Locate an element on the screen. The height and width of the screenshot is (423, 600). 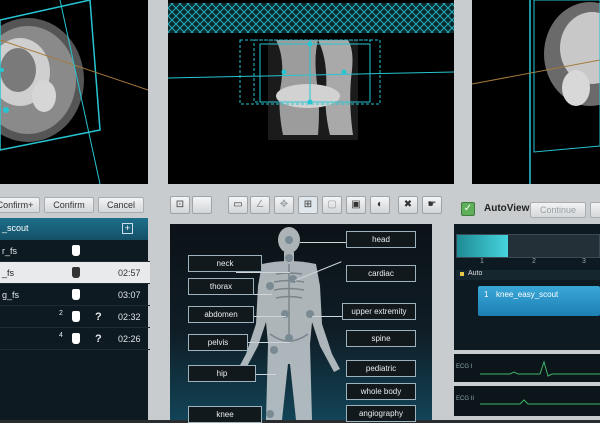
region-knee: knee is located at coordinates (225, 414).